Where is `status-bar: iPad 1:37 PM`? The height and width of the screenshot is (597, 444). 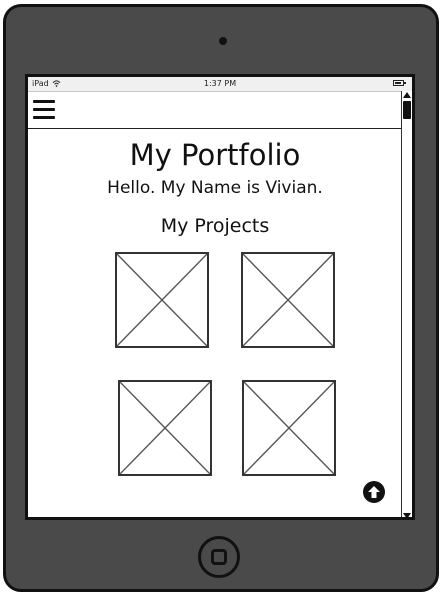 status-bar: iPad 1:37 PM is located at coordinates (220, 84).